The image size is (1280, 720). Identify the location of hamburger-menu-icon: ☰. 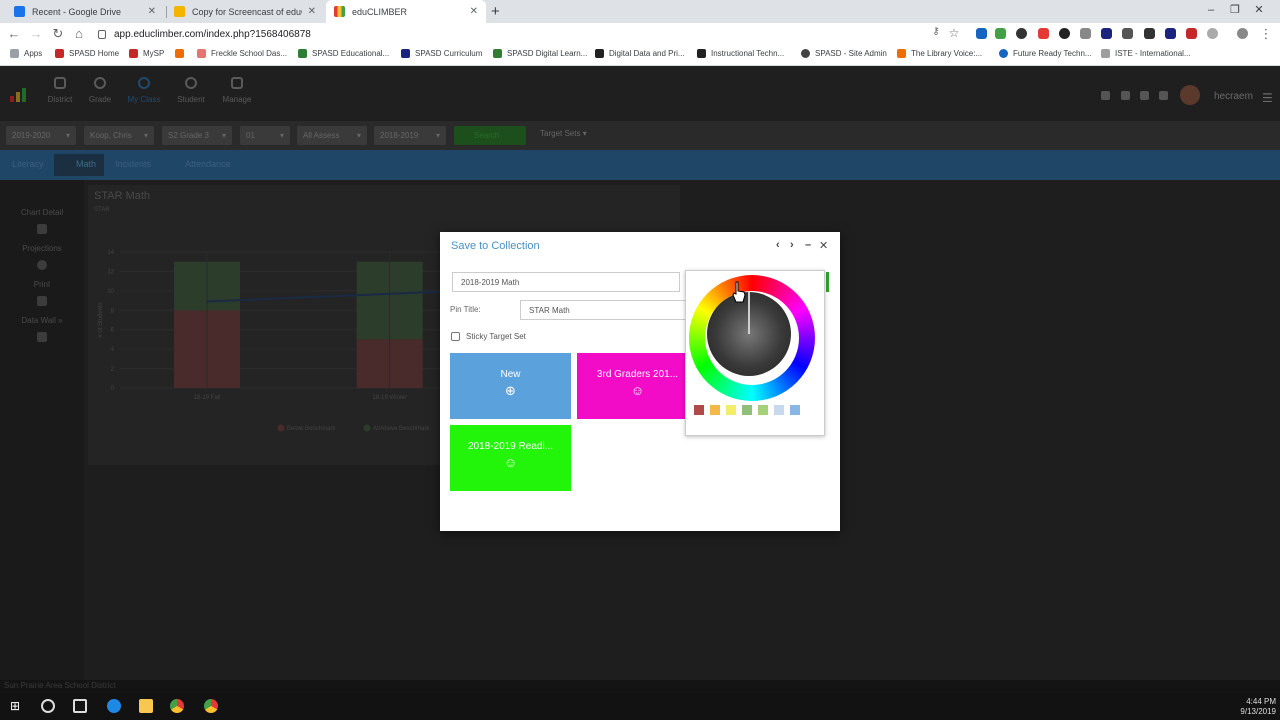
(1267, 98).